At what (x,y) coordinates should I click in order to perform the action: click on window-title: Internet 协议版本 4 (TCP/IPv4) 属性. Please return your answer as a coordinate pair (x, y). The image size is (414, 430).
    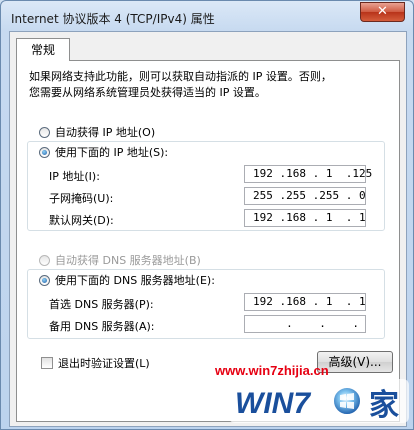
    Looking at the image, I should click on (113, 19).